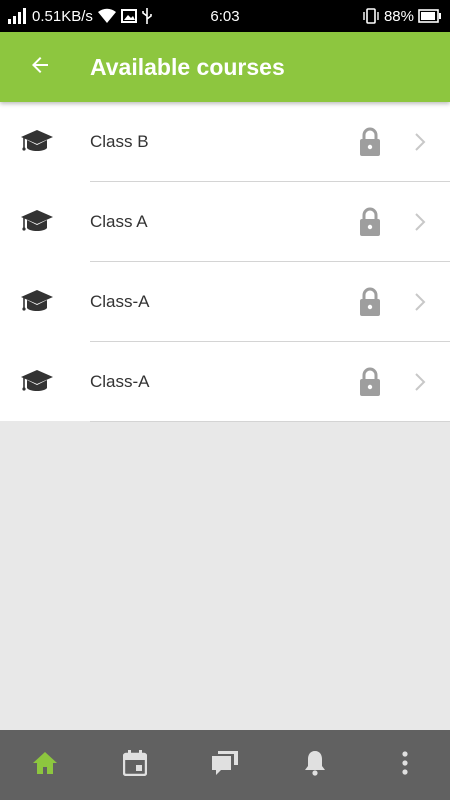  I want to click on more-vert-icon, so click(405, 765).